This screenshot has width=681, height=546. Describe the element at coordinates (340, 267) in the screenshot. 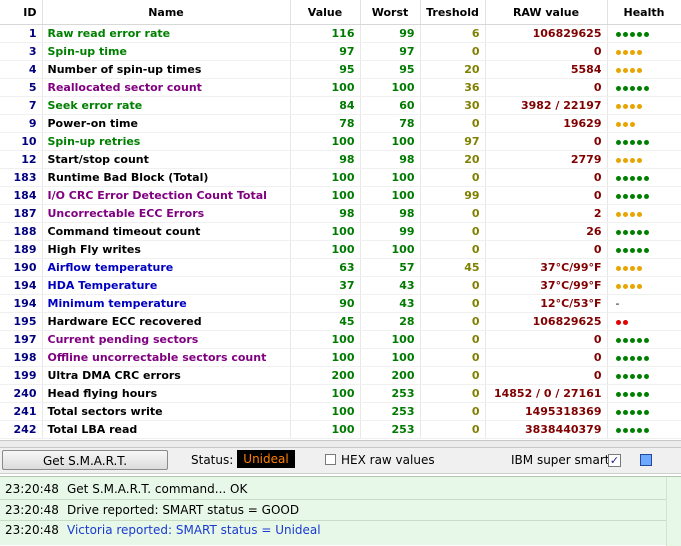

I see `table-row: 190 Airflow temperature 63 57 45 37°C/99°F` at that location.